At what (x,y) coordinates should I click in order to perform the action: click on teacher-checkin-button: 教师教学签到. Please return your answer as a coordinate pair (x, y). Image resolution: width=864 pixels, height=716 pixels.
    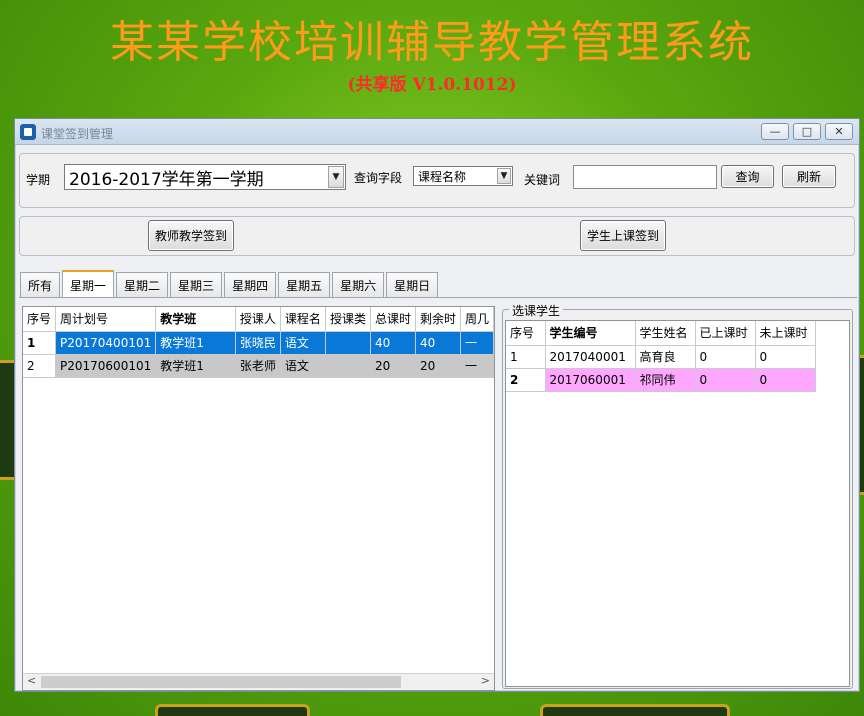
    Looking at the image, I should click on (191, 235).